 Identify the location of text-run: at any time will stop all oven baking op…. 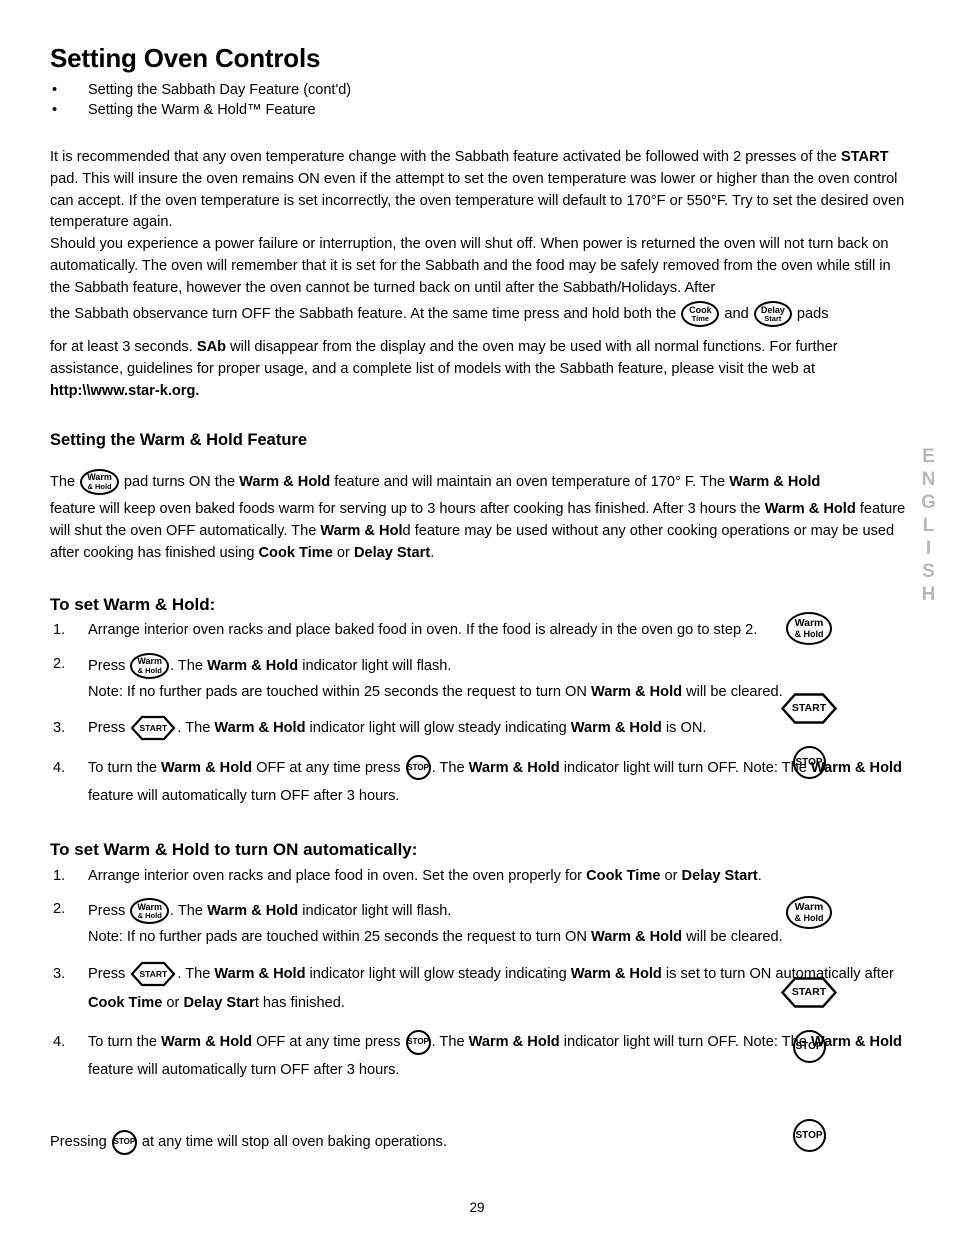
(292, 1141).